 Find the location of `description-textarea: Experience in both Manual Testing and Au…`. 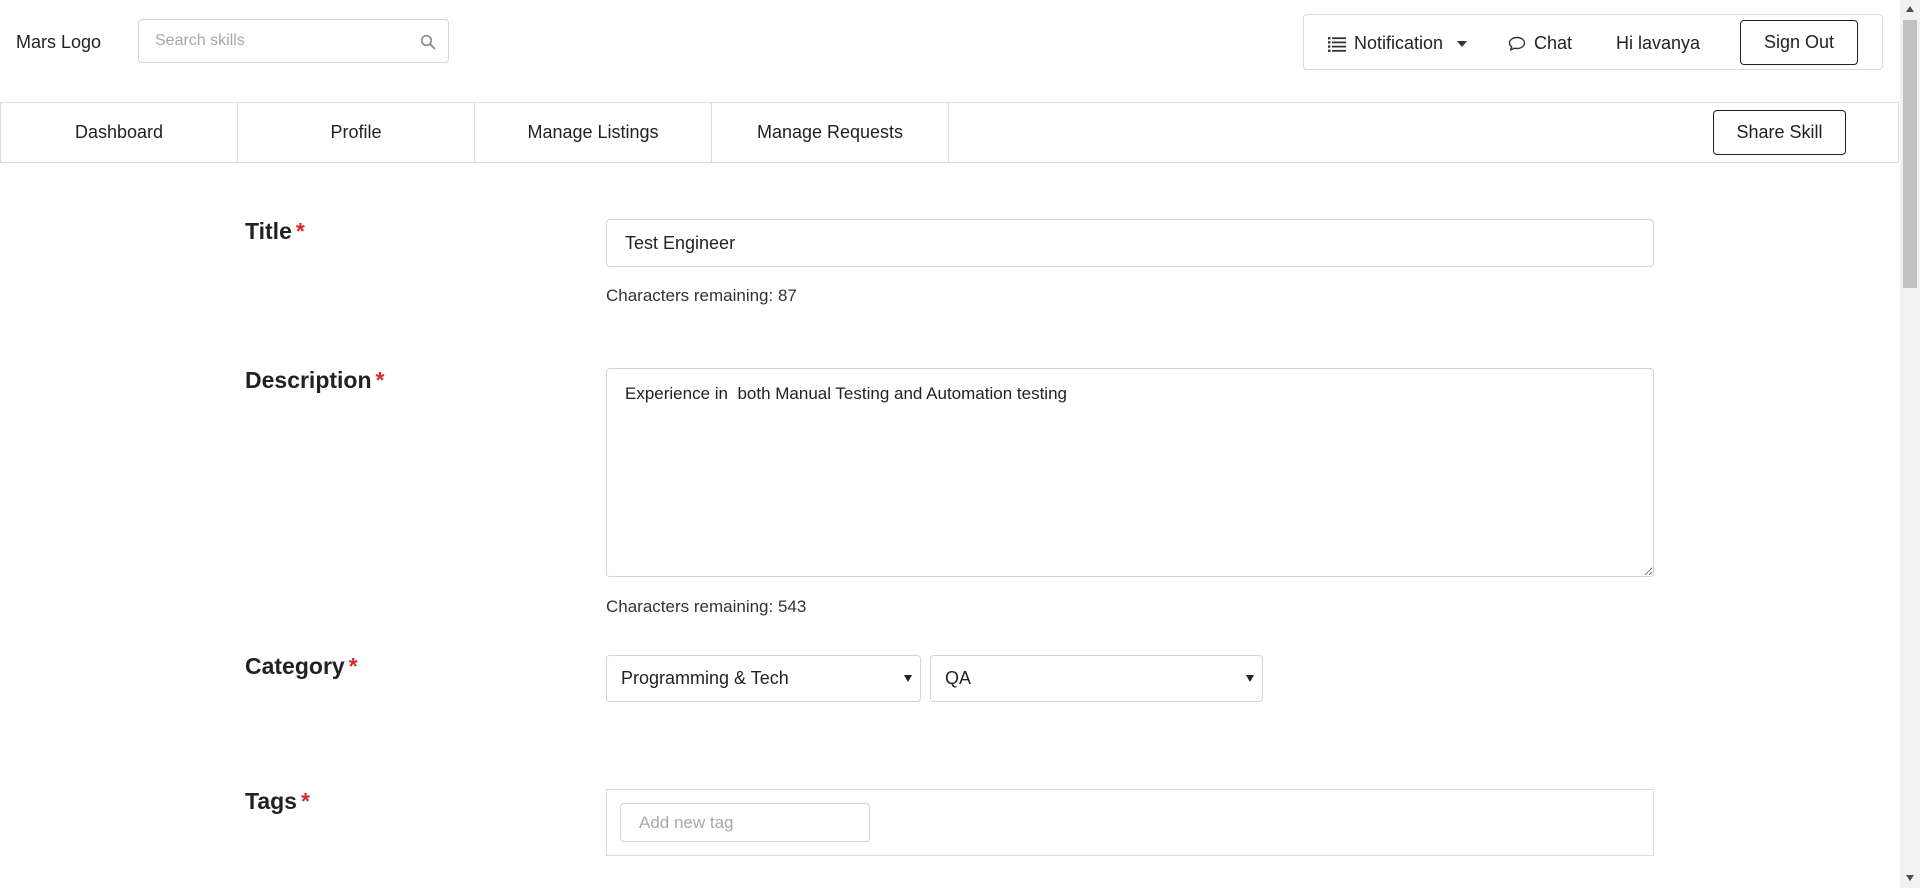

description-textarea: Experience in both Manual Testing and Au… is located at coordinates (1130, 472).